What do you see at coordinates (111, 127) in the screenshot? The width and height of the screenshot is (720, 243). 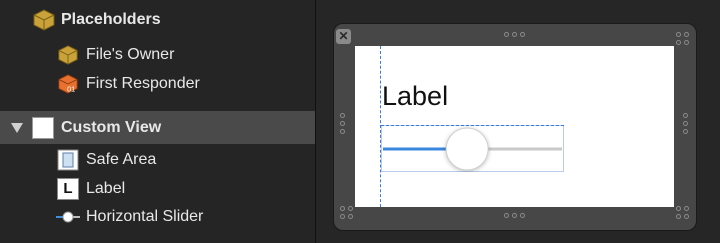 I see `outline-item-label: Custom View` at bounding box center [111, 127].